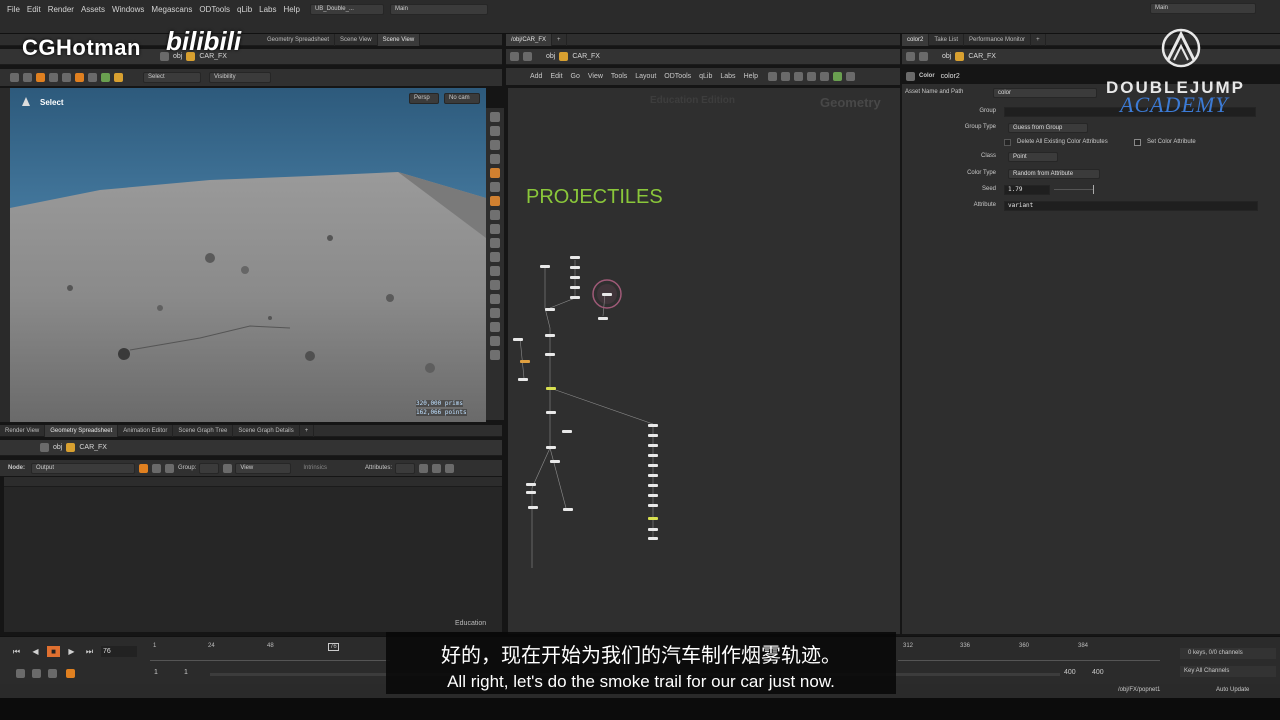  Describe the element at coordinates (71, 651) in the screenshot. I see `play-icon: ▶` at that location.